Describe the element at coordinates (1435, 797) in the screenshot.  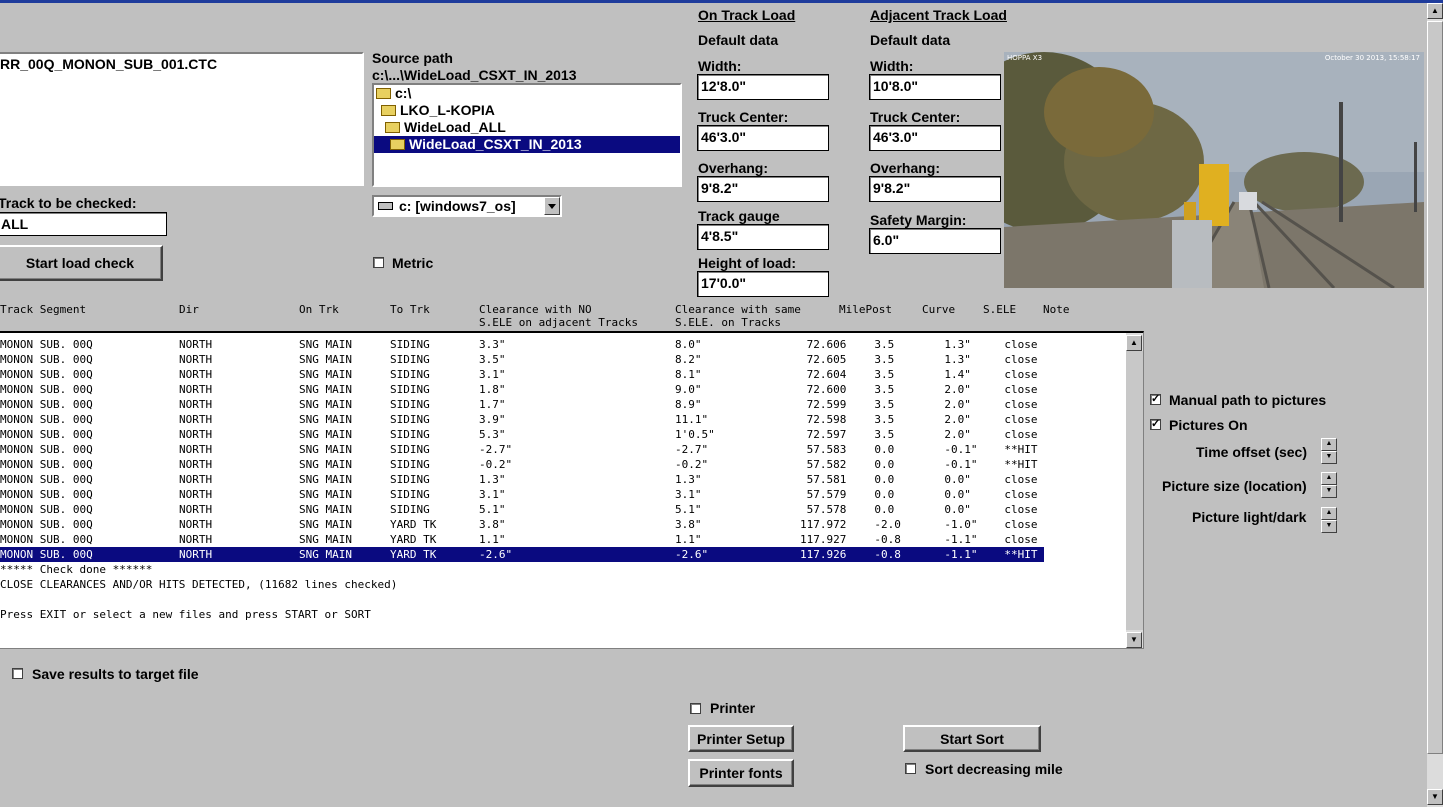
I see `window-scroll-down-button: ▼` at that location.